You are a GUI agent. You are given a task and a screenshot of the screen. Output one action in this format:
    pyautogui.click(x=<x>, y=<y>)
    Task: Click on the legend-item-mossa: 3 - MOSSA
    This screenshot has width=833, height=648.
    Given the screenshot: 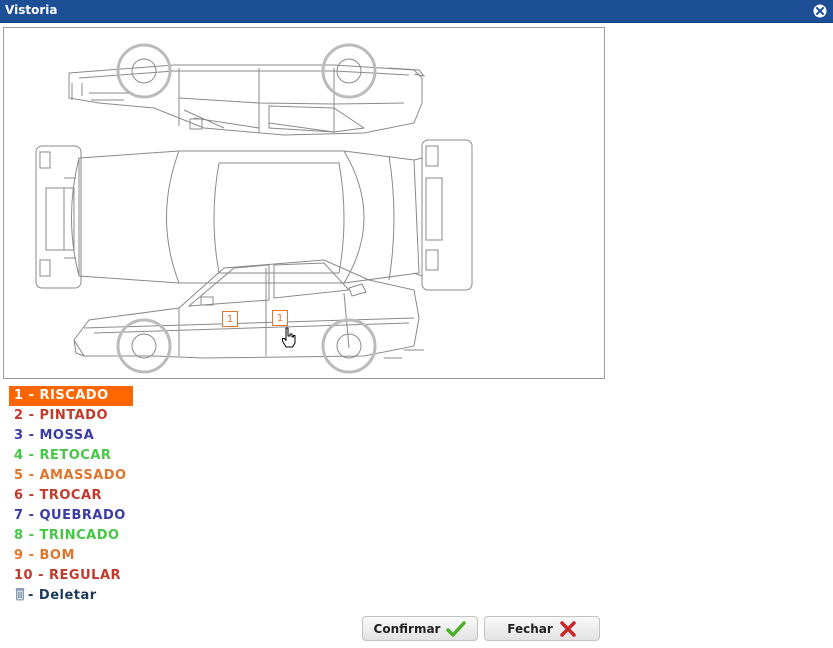 What is the action you would take?
    pyautogui.click(x=71, y=436)
    